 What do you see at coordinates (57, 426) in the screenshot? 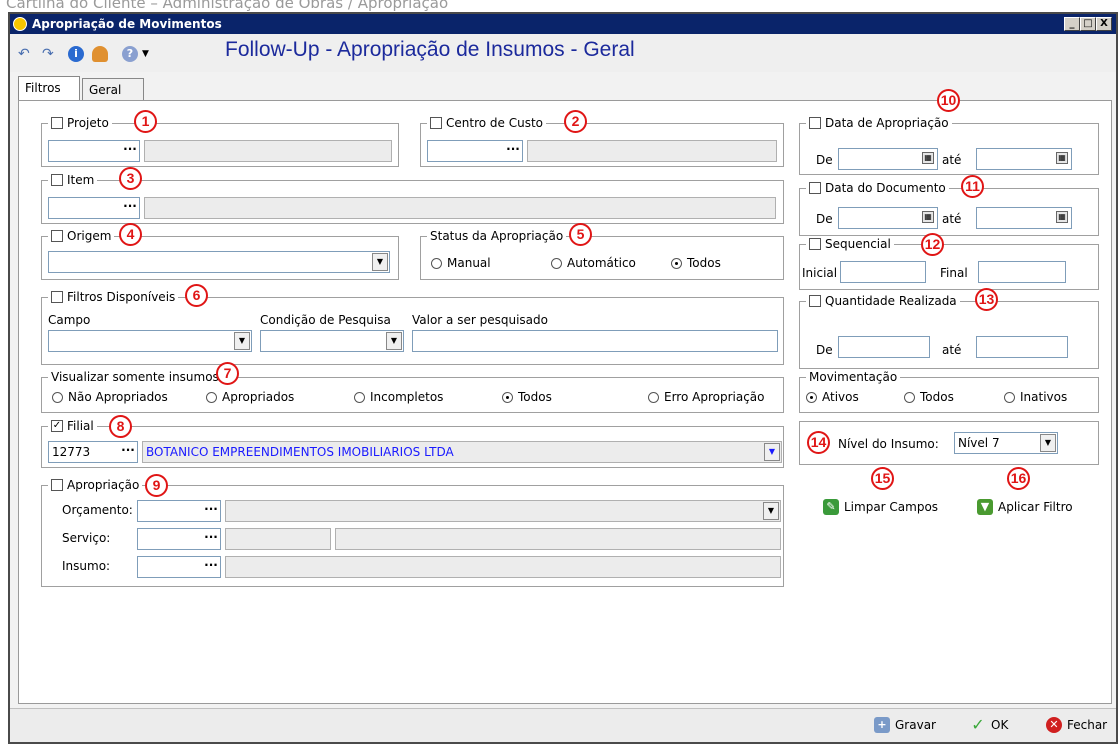
I see `filial-checkbox: ✓` at bounding box center [57, 426].